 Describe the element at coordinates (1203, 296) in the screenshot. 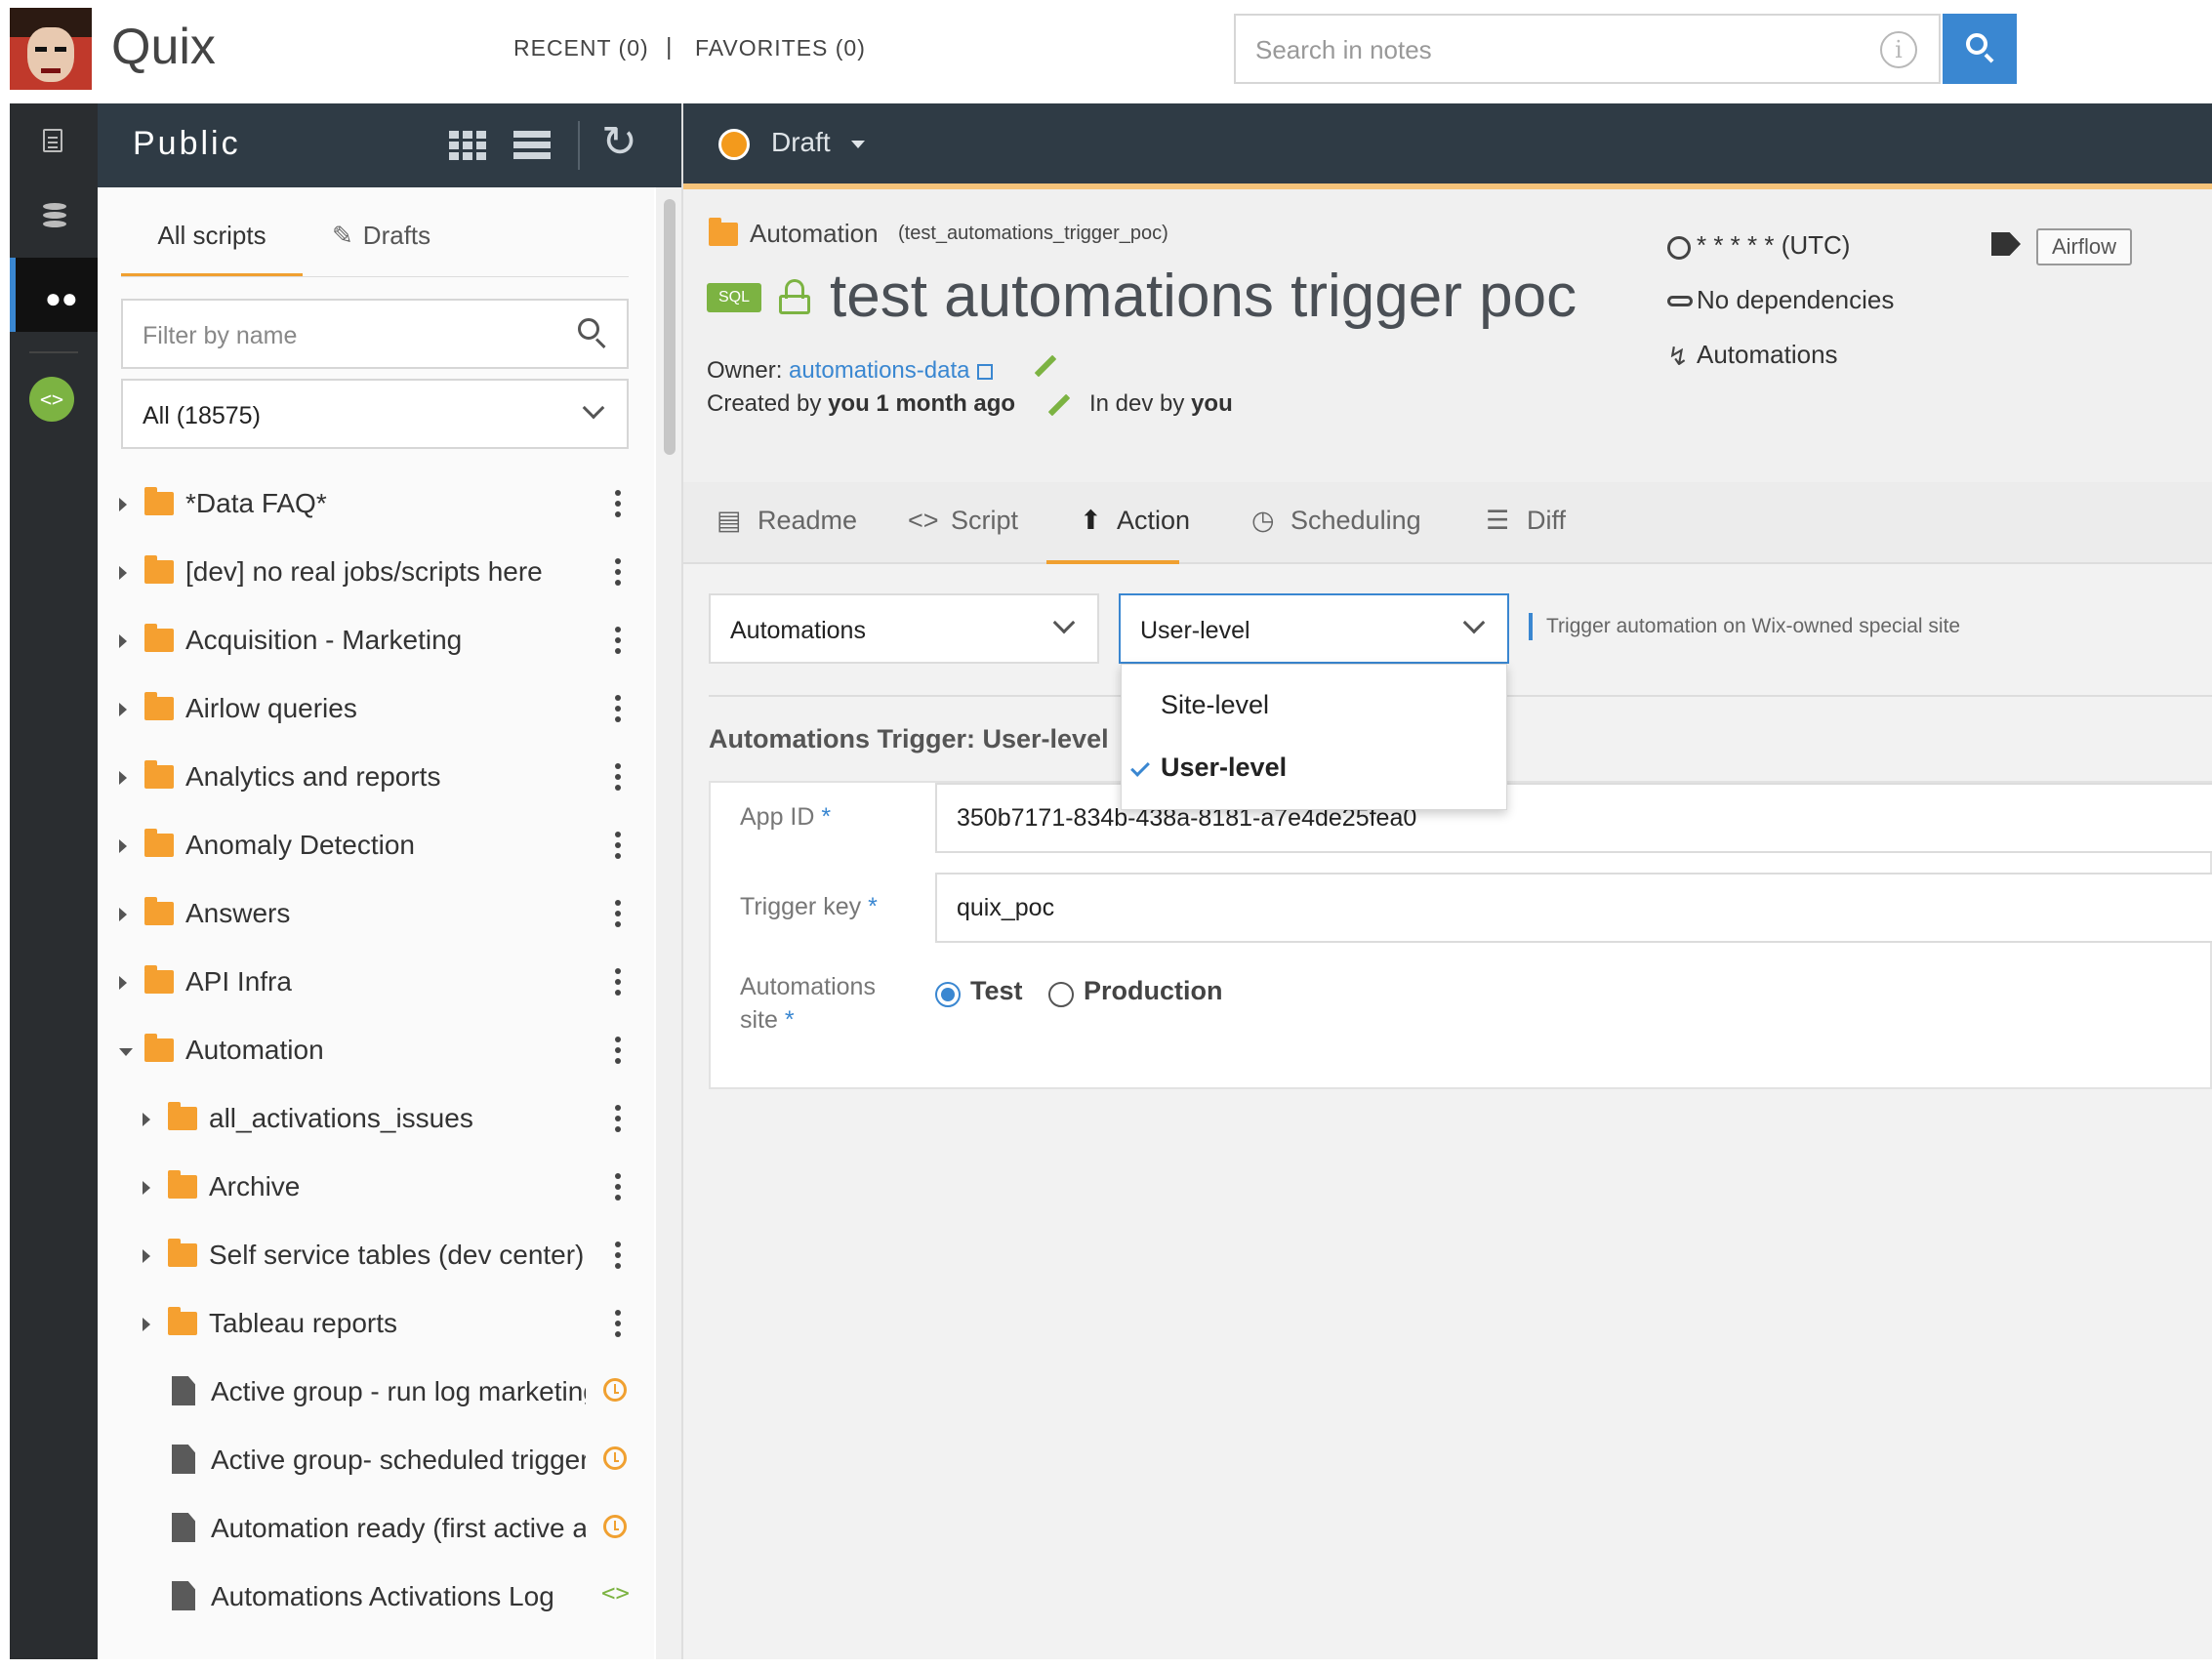

I see `script-title: test automations trigger poc` at that location.